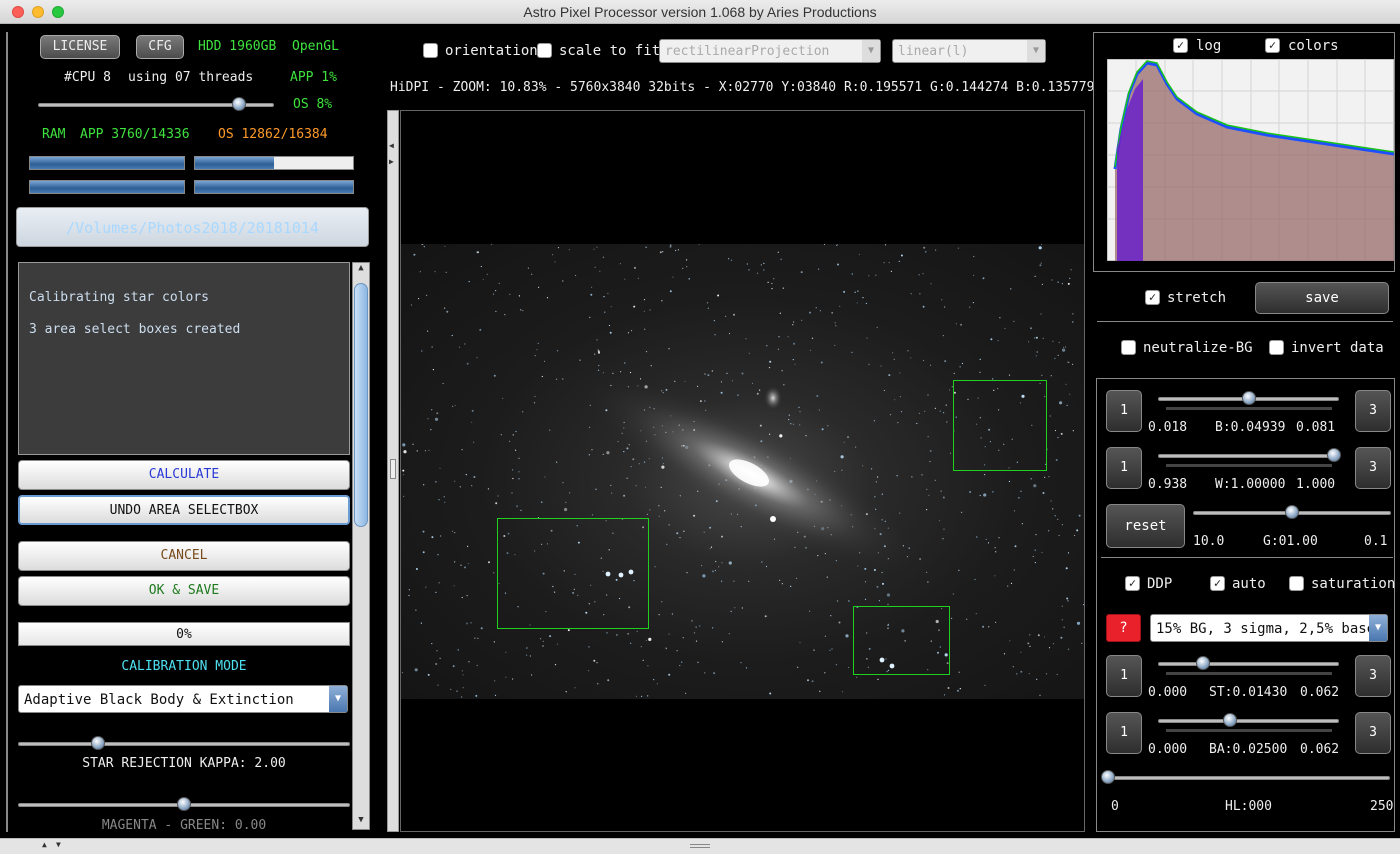 This screenshot has height=854, width=1400. Describe the element at coordinates (238, 104) in the screenshot. I see `thread-slider-knob` at that location.